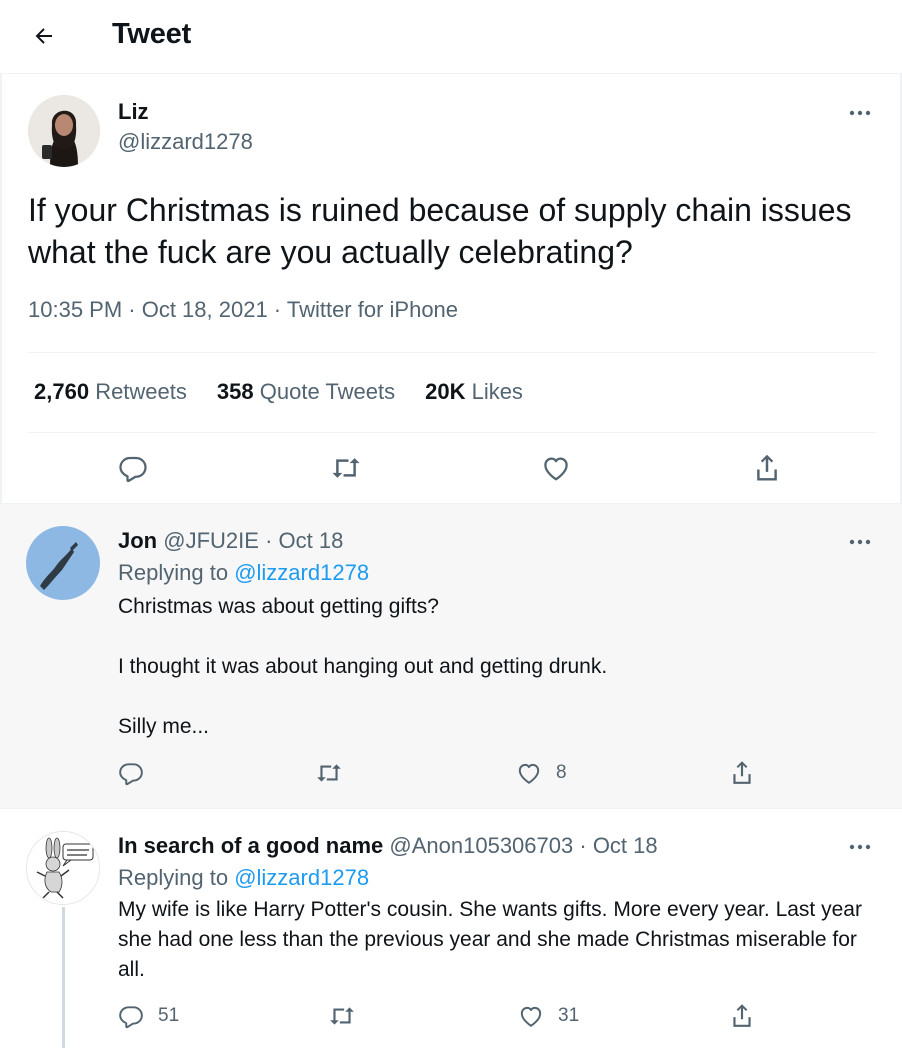 The width and height of the screenshot is (902, 1048). Describe the element at coordinates (327, 391) in the screenshot. I see `quotes-label: Quote Tweets` at that location.